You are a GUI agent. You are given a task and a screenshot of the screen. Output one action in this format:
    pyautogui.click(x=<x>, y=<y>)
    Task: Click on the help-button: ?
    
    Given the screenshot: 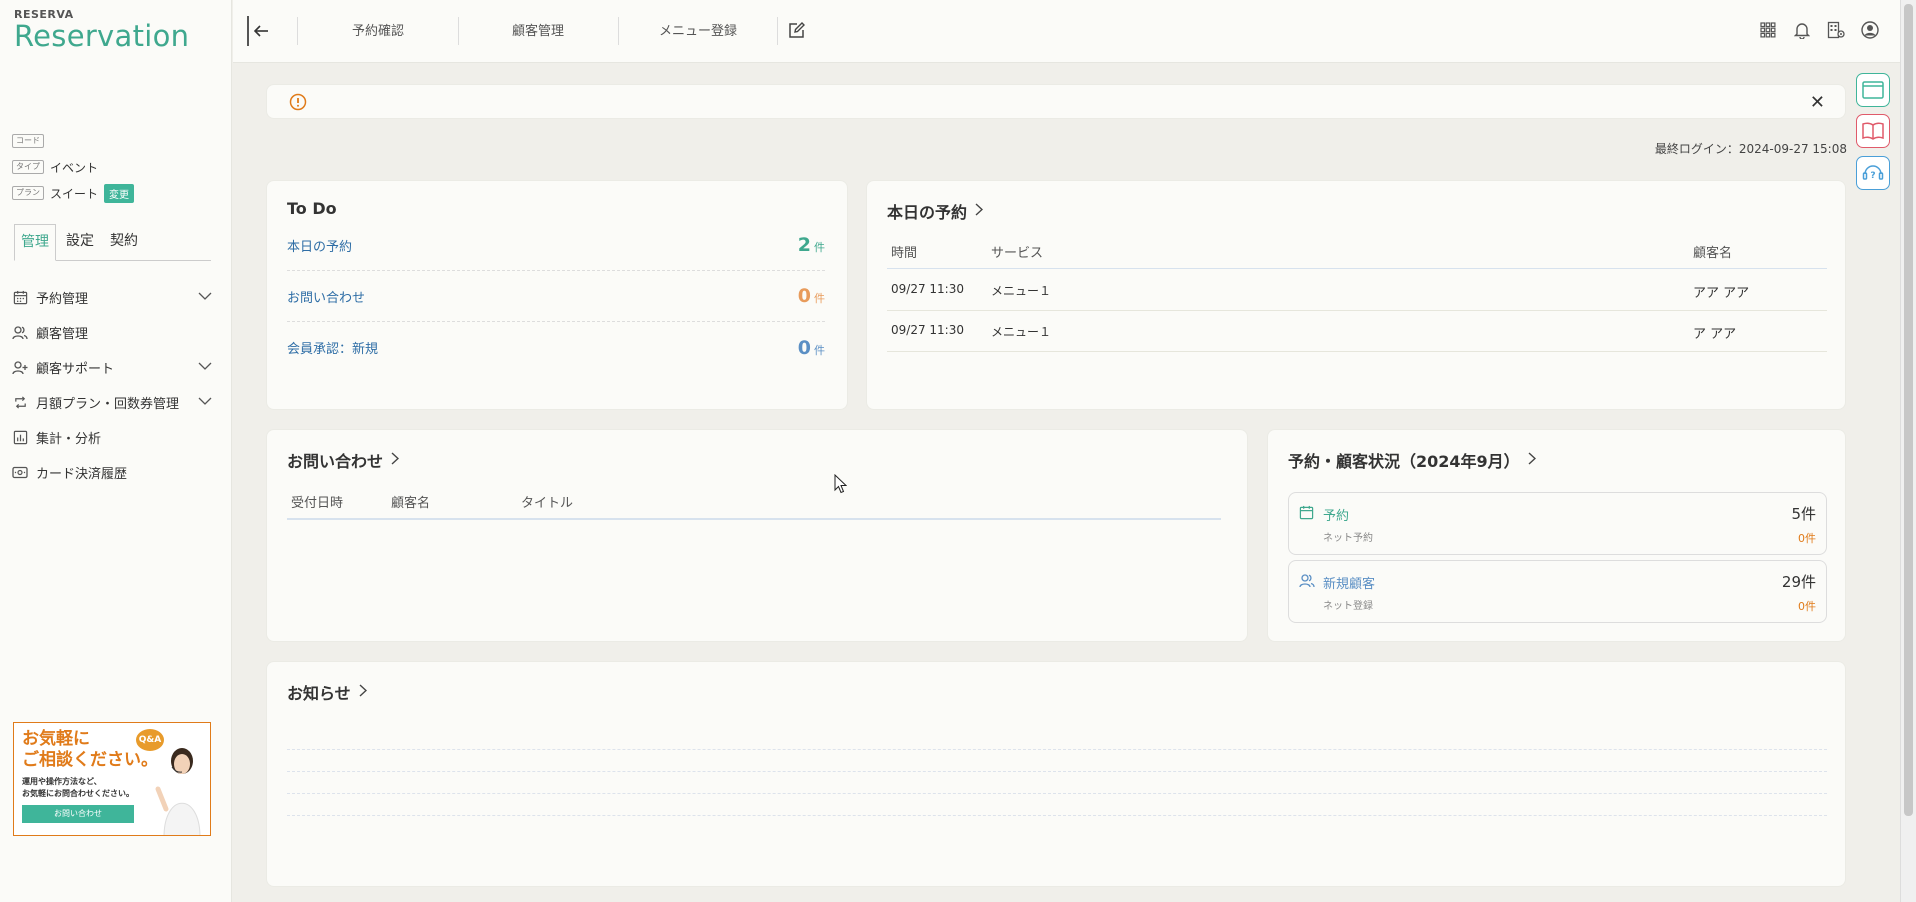 What is the action you would take?
    pyautogui.click(x=1873, y=173)
    